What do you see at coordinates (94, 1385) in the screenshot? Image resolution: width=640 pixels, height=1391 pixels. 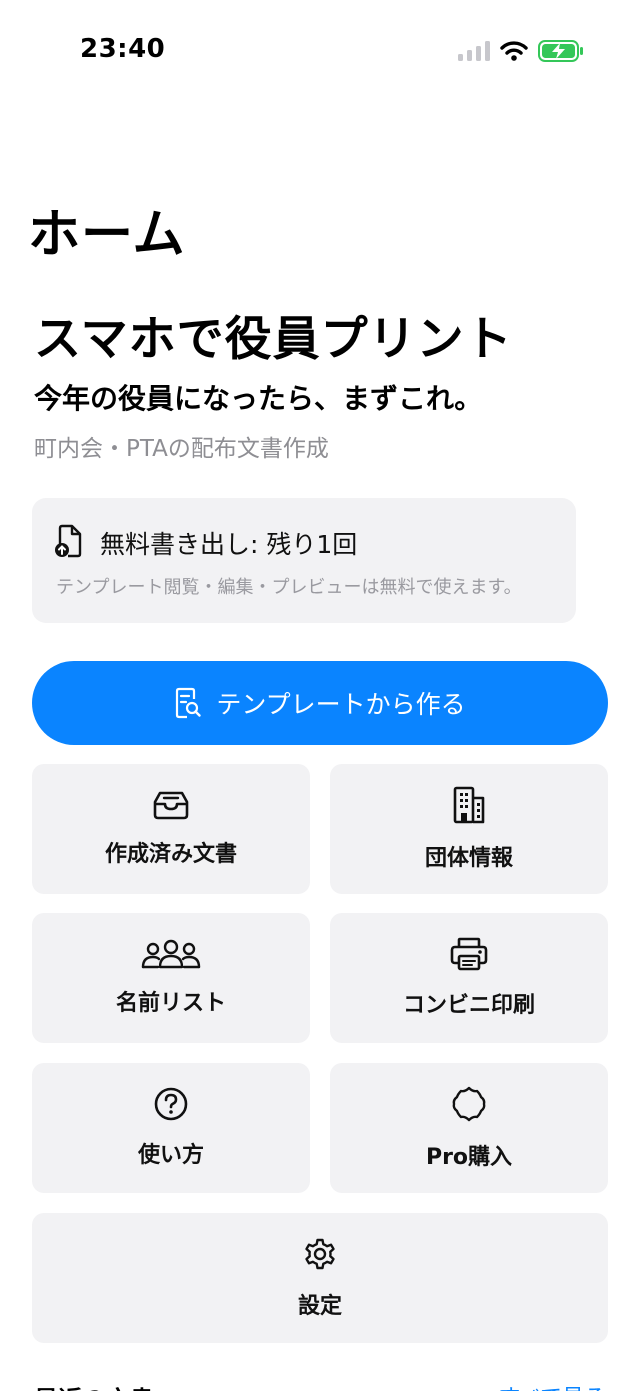 I see `recent-documents-title: 最近の文書` at bounding box center [94, 1385].